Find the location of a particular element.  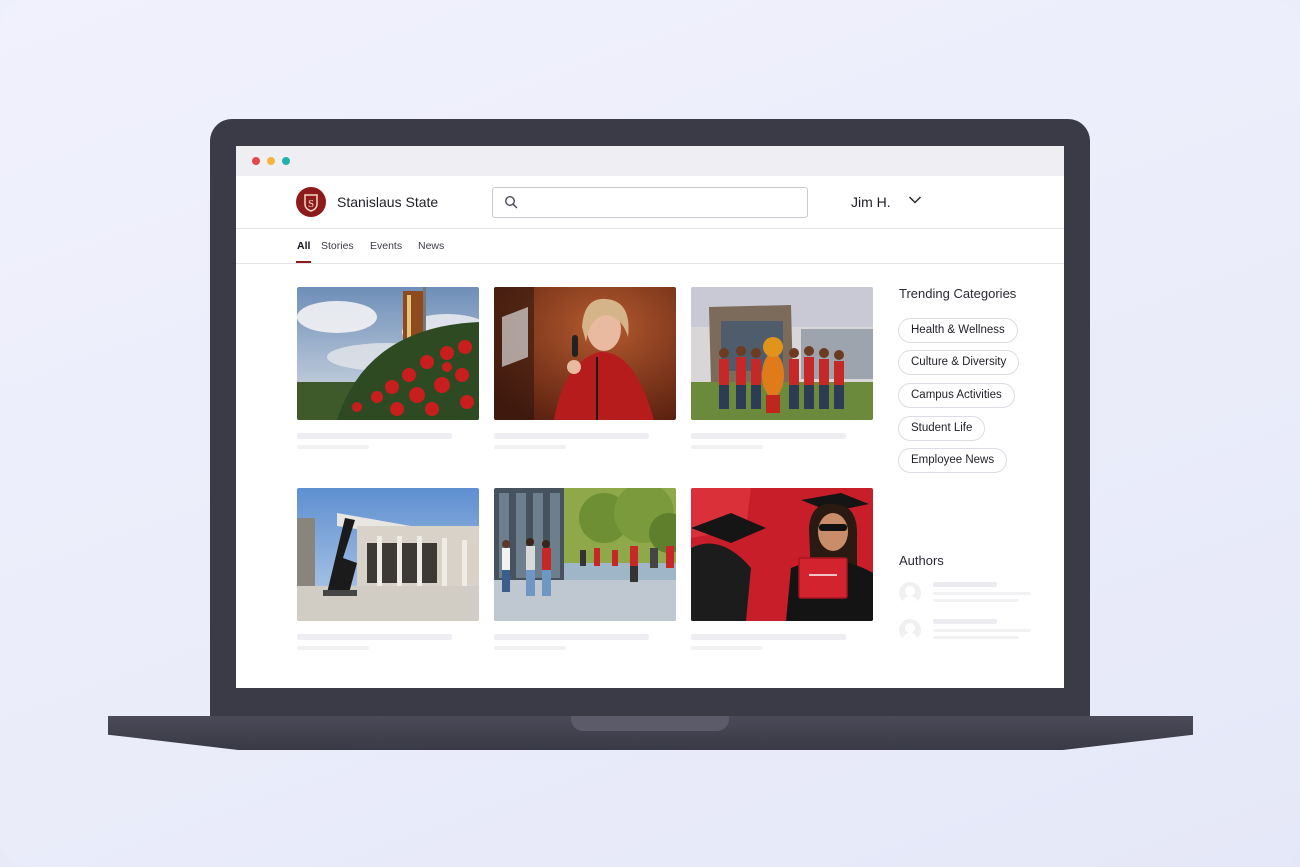

user-menu-name: Jim H. is located at coordinates (871, 202).